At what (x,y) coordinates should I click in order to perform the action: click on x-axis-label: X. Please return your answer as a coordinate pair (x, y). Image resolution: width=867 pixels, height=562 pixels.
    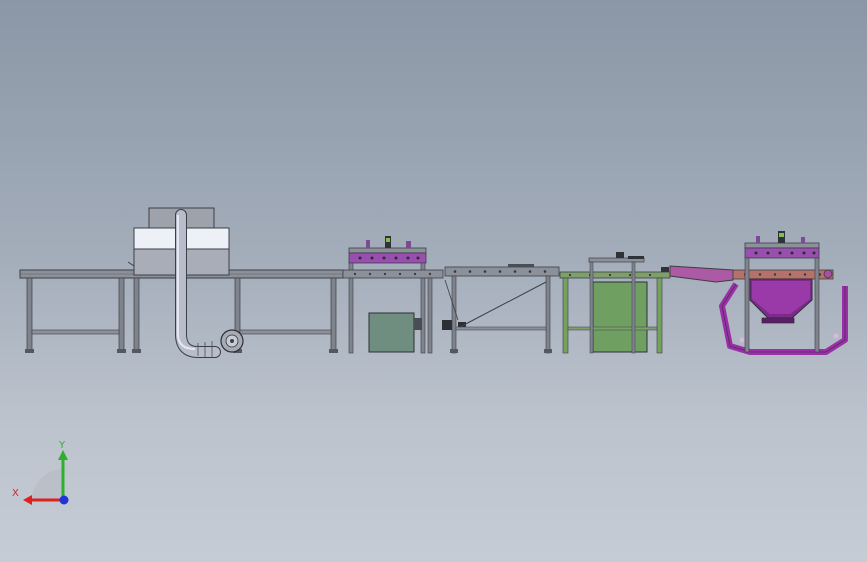
    Looking at the image, I should click on (15, 493).